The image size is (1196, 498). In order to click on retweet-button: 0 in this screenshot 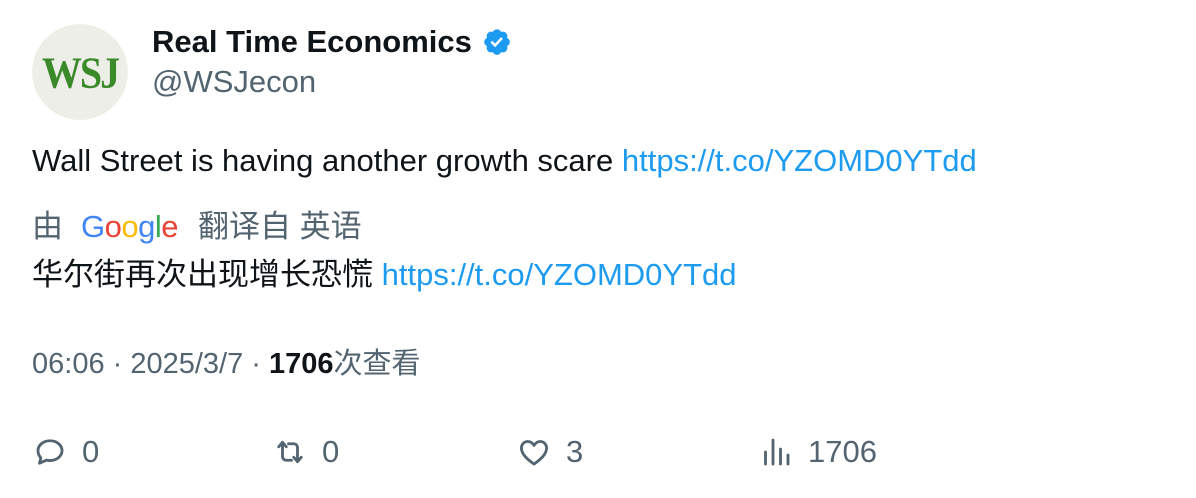, I will do `click(305, 452)`.